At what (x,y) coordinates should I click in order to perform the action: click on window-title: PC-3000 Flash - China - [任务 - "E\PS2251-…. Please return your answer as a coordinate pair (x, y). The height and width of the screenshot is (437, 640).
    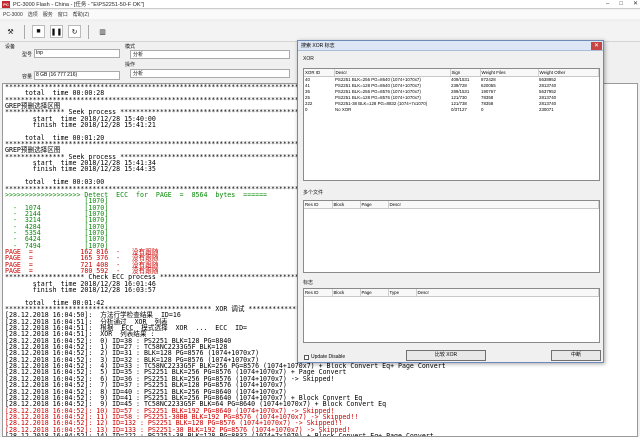
    Looking at the image, I should click on (79, 5).